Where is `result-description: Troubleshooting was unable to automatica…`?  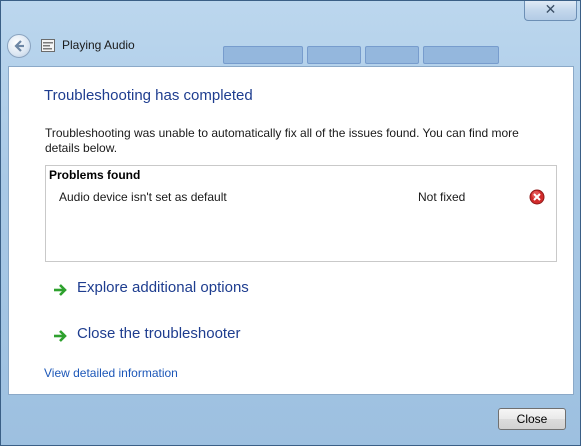
result-description: Troubleshooting was unable to automatica… is located at coordinates (282, 140).